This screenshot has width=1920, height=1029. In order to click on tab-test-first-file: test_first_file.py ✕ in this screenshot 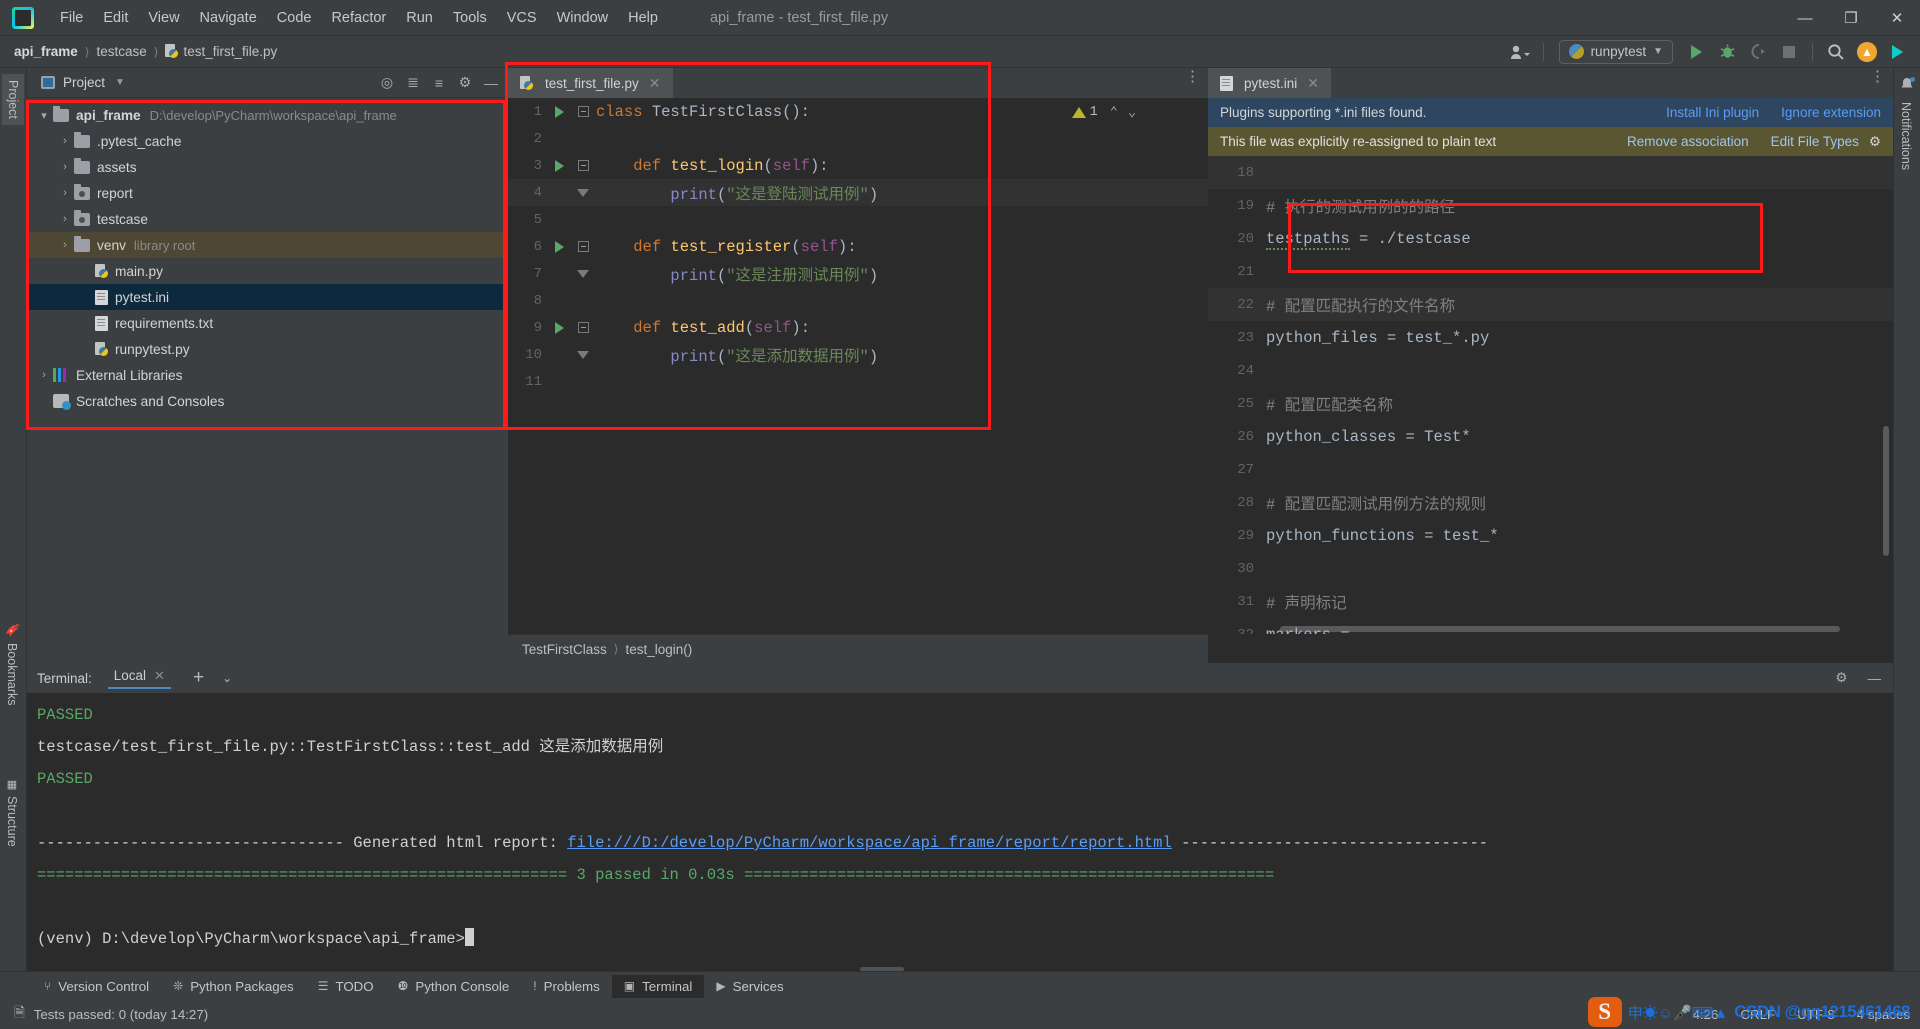, I will do `click(590, 83)`.